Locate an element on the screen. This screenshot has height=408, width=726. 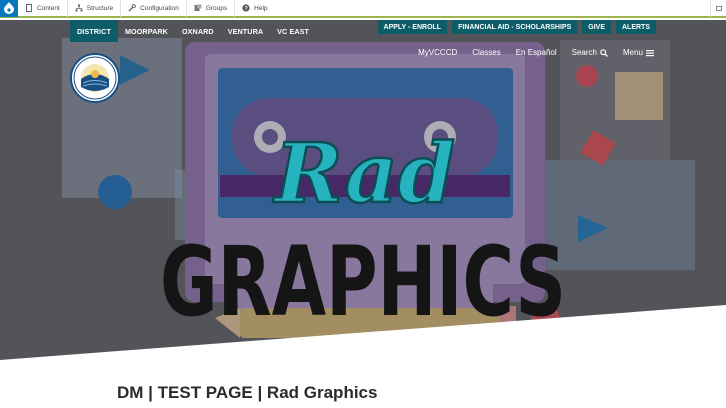
admin-content-link: Content is located at coordinates (43, 8).